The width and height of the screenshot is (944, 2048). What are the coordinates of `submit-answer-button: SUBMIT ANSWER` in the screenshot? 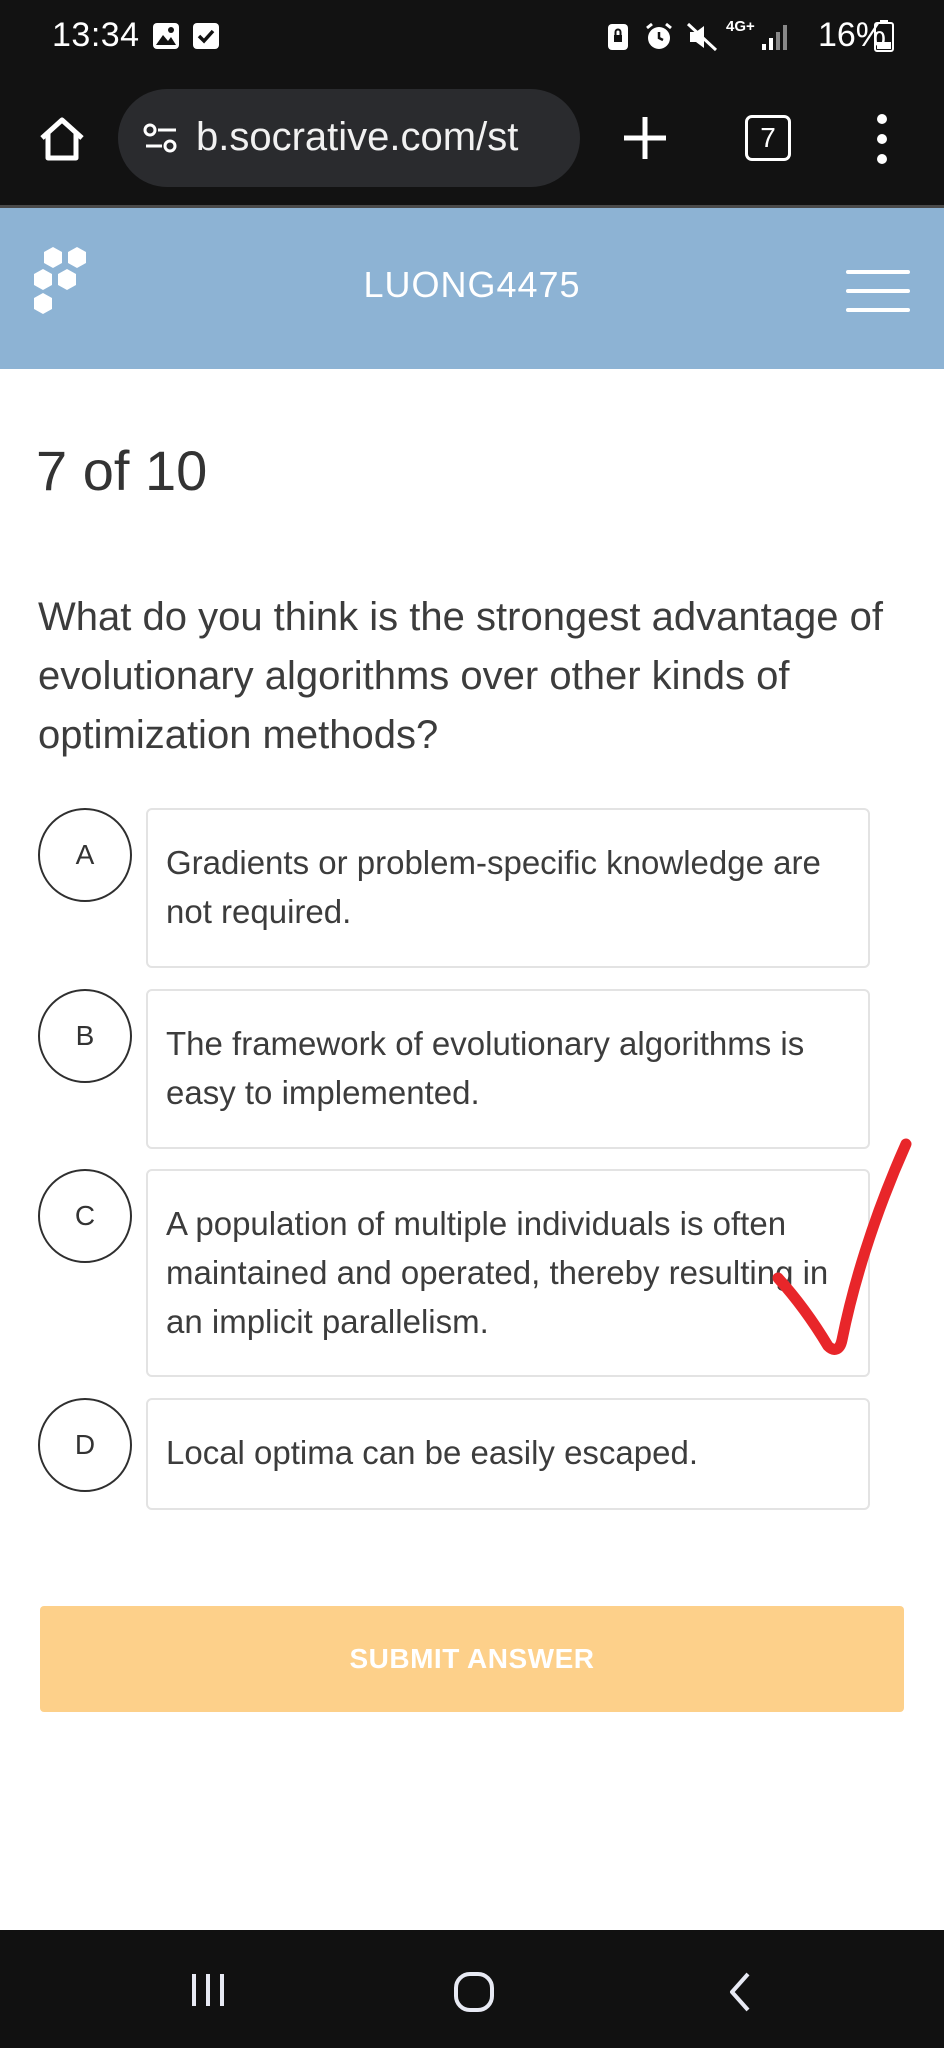 It's located at (472, 1659).